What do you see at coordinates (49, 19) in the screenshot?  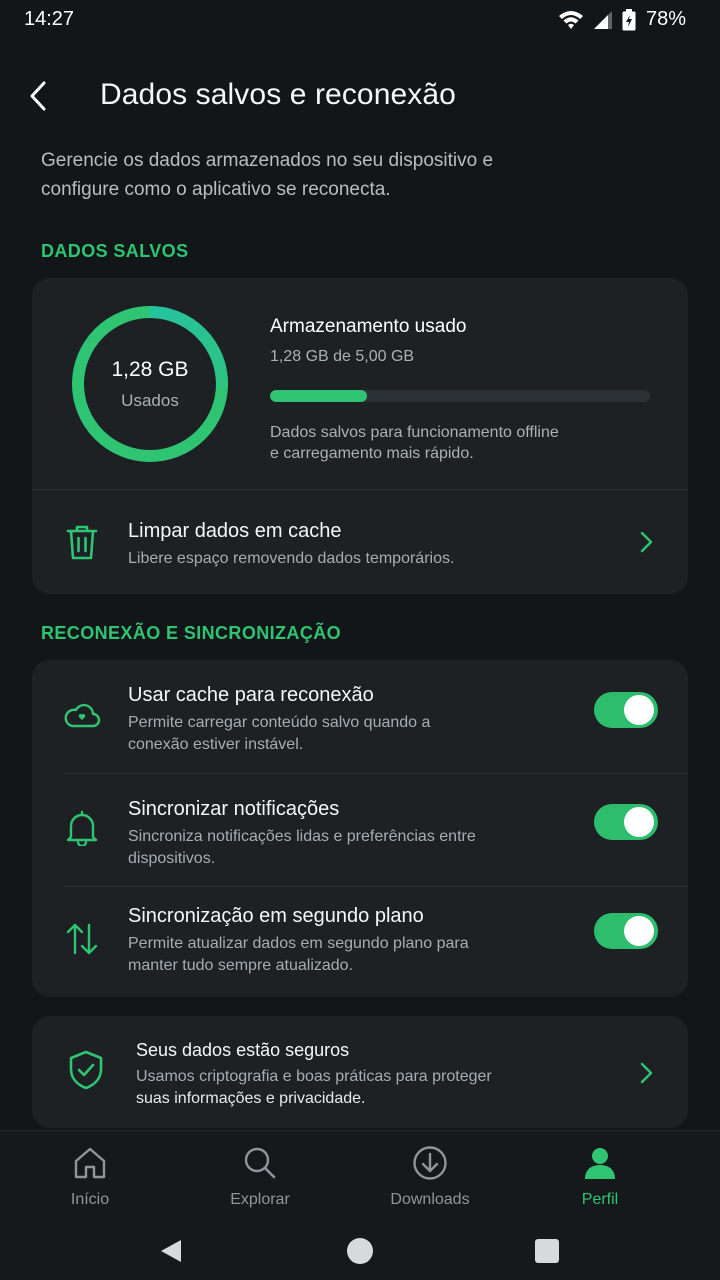 I see `status-time: 14:27` at bounding box center [49, 19].